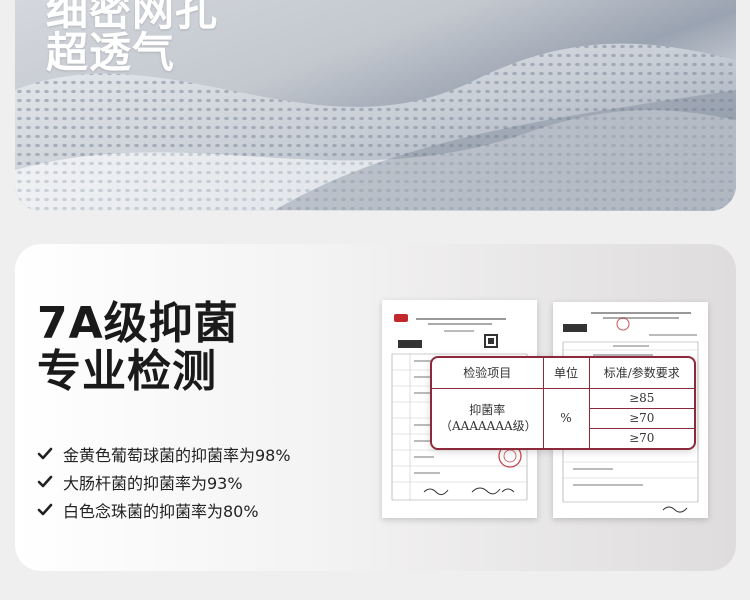 The width and height of the screenshot is (750, 600). I want to click on table-header-standard: 标准/参数要求, so click(641, 373).